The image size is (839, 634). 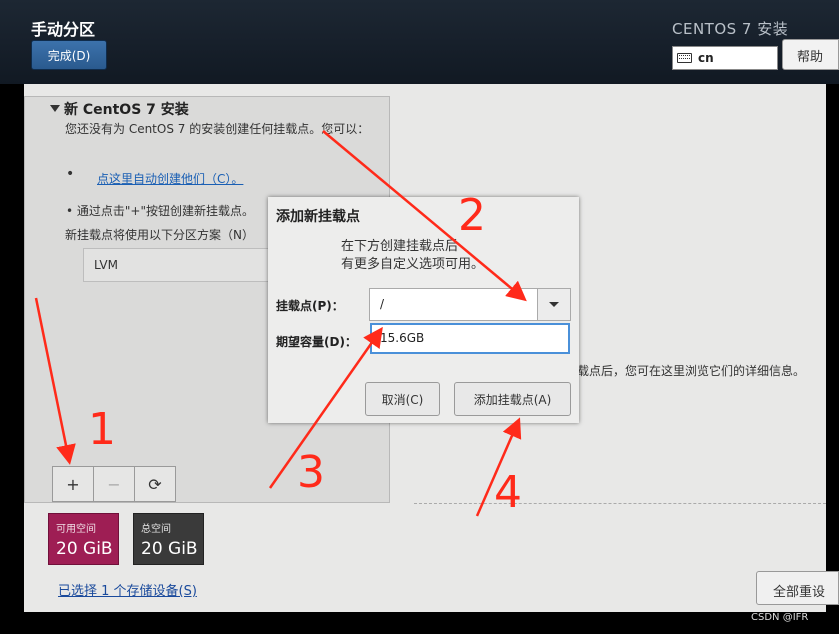 I want to click on remove-mount-point-button: −, so click(x=114, y=484).